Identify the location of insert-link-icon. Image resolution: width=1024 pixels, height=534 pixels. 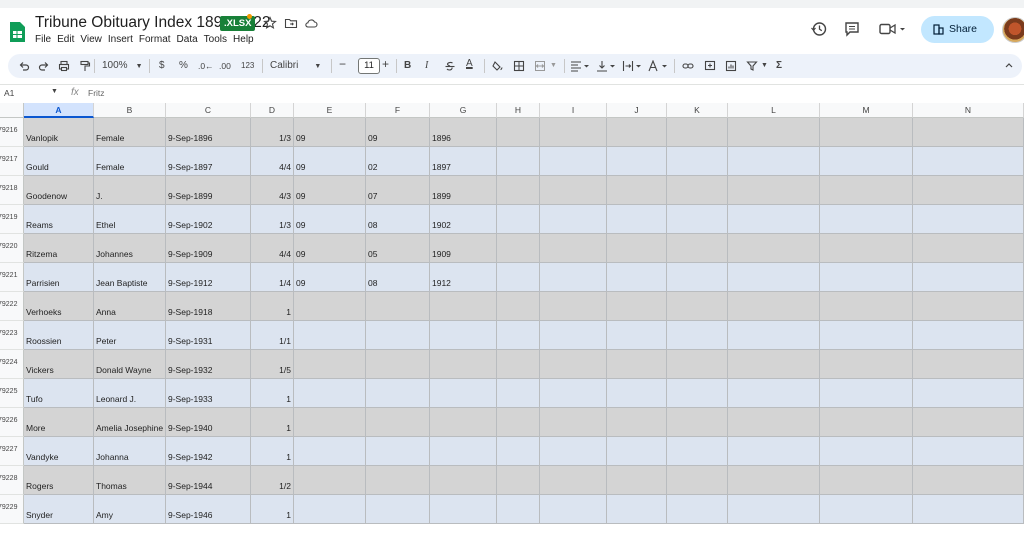
(688, 66).